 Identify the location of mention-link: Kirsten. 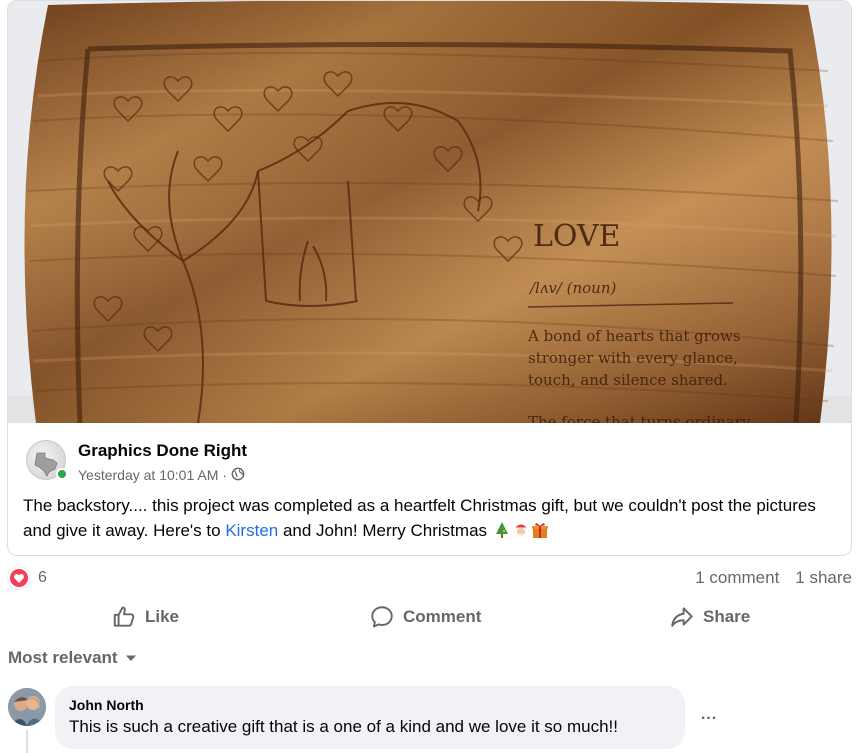
(251, 530).